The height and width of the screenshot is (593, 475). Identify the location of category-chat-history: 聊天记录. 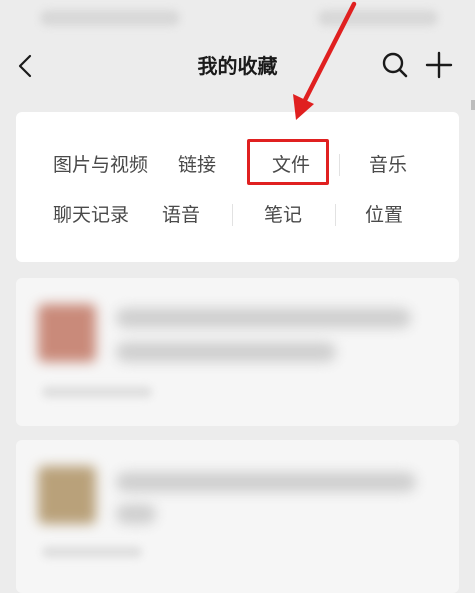
(91, 215).